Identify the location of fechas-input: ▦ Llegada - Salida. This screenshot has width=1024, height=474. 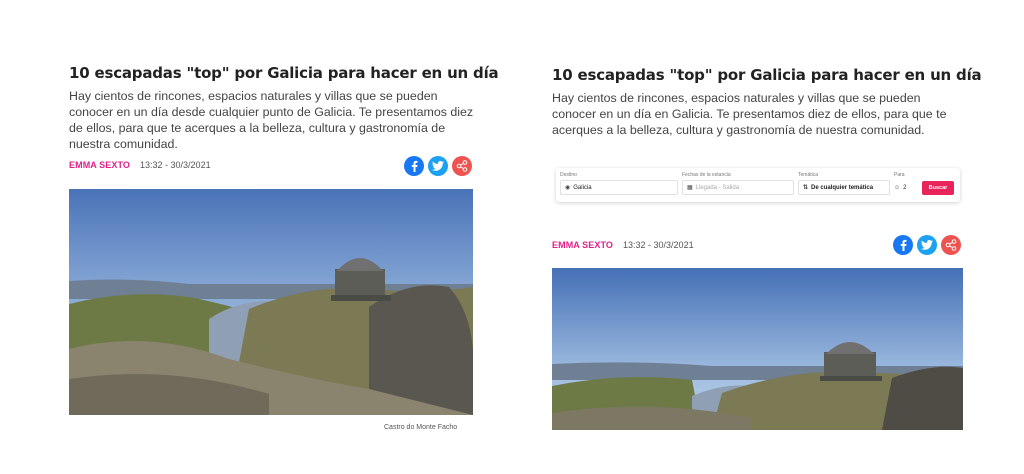
(738, 187).